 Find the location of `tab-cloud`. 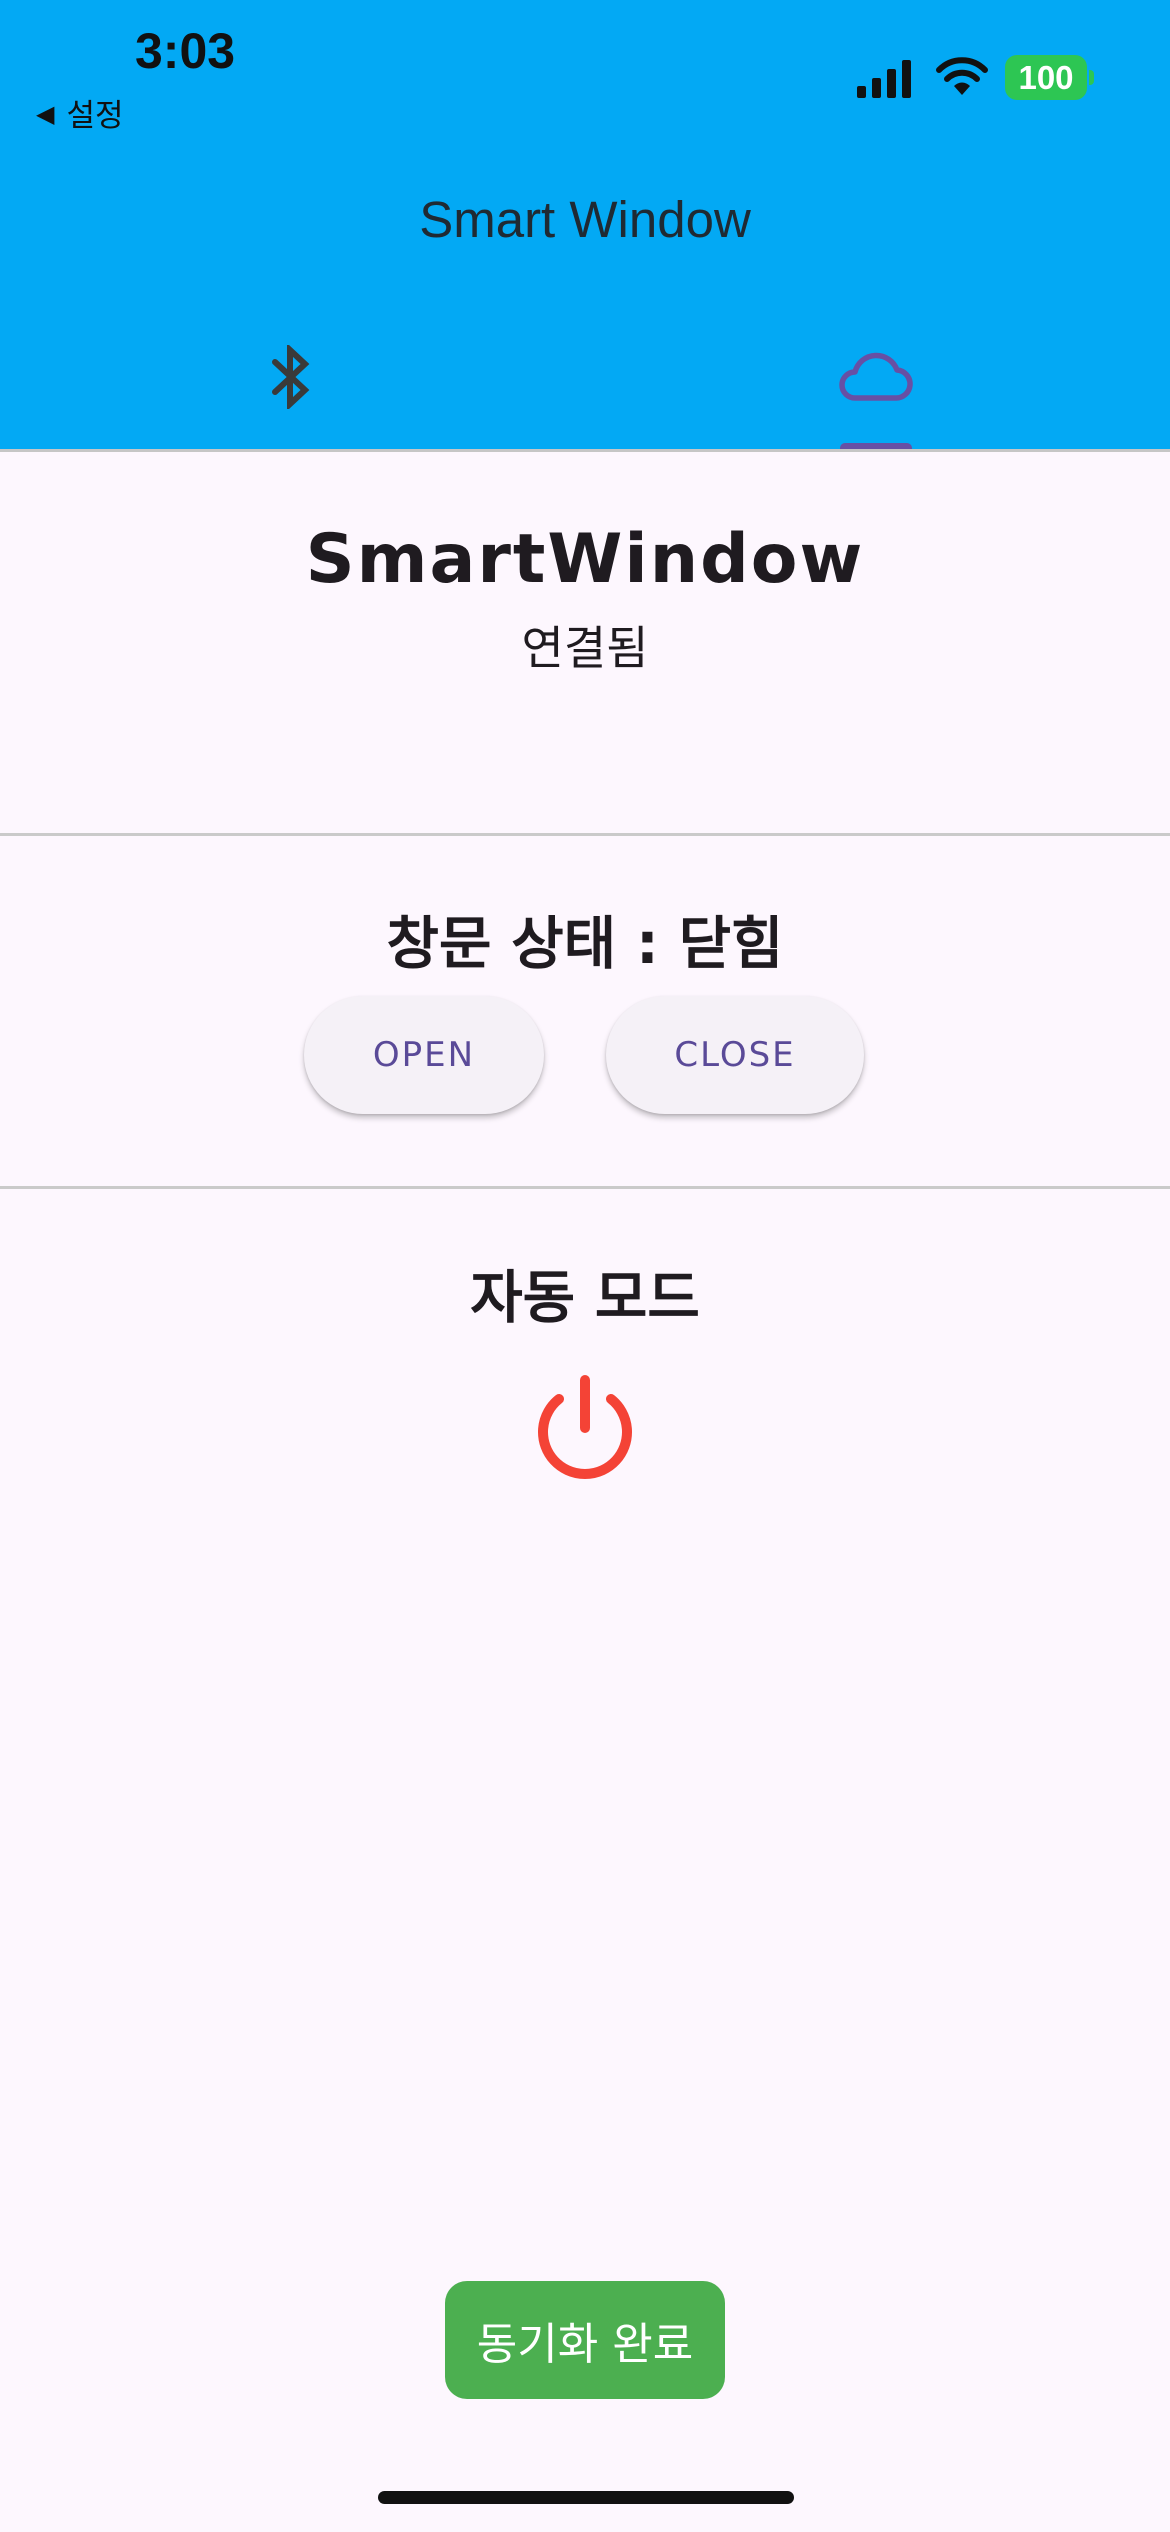

tab-cloud is located at coordinates (877, 391).